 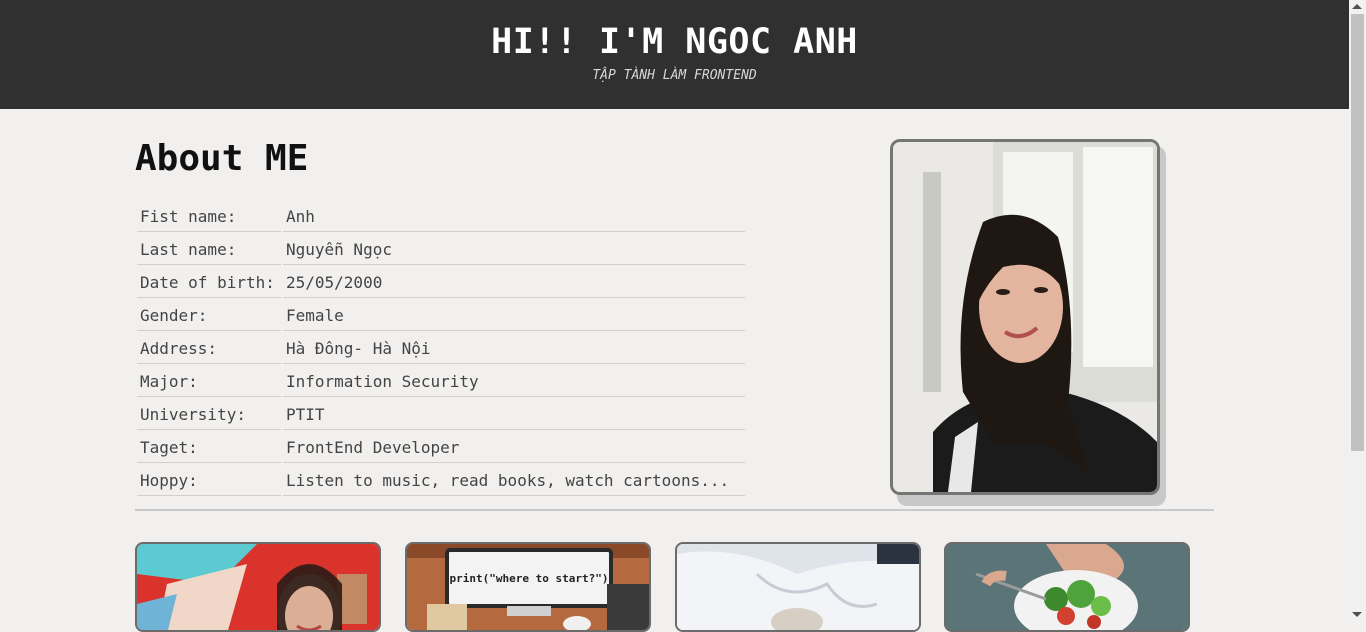 I want to click on table-row: Gender: Female, so click(x=441, y=315).